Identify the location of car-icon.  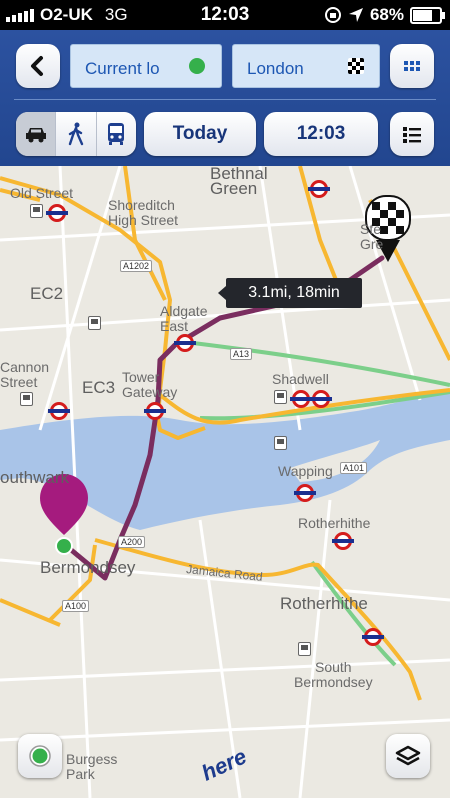
(35, 135).